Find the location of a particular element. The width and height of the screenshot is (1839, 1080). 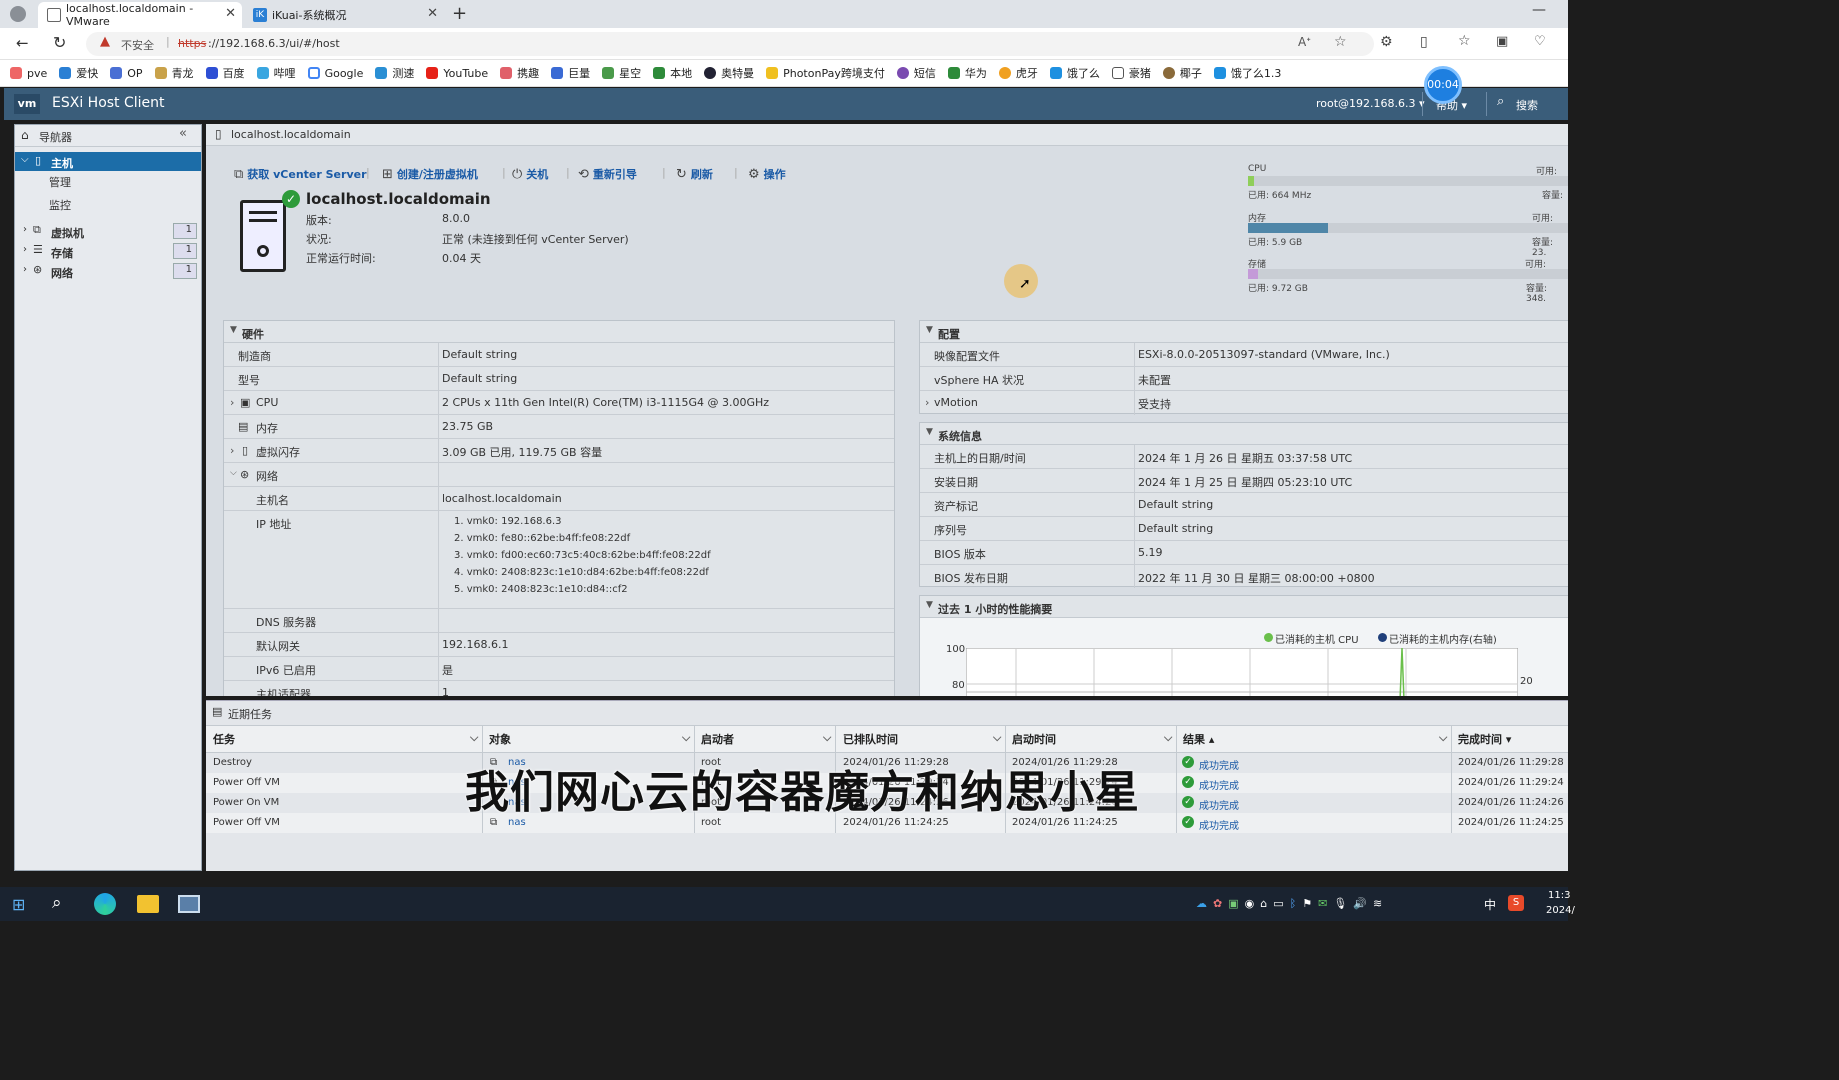

browser-essentials-icon: ♡ is located at coordinates (1540, 41).